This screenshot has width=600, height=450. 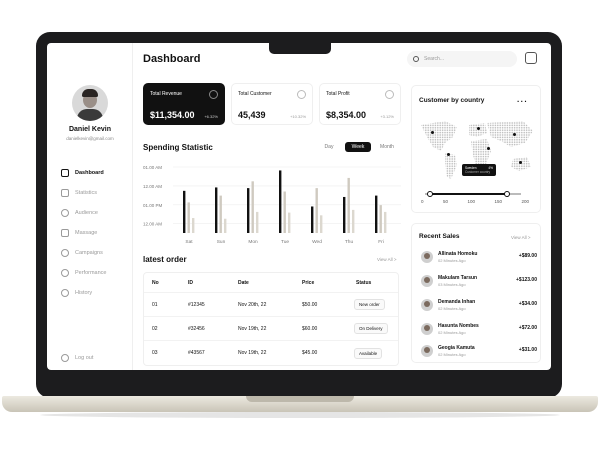 I want to click on chart-xtick-label: Sun, so click(x=221, y=242).